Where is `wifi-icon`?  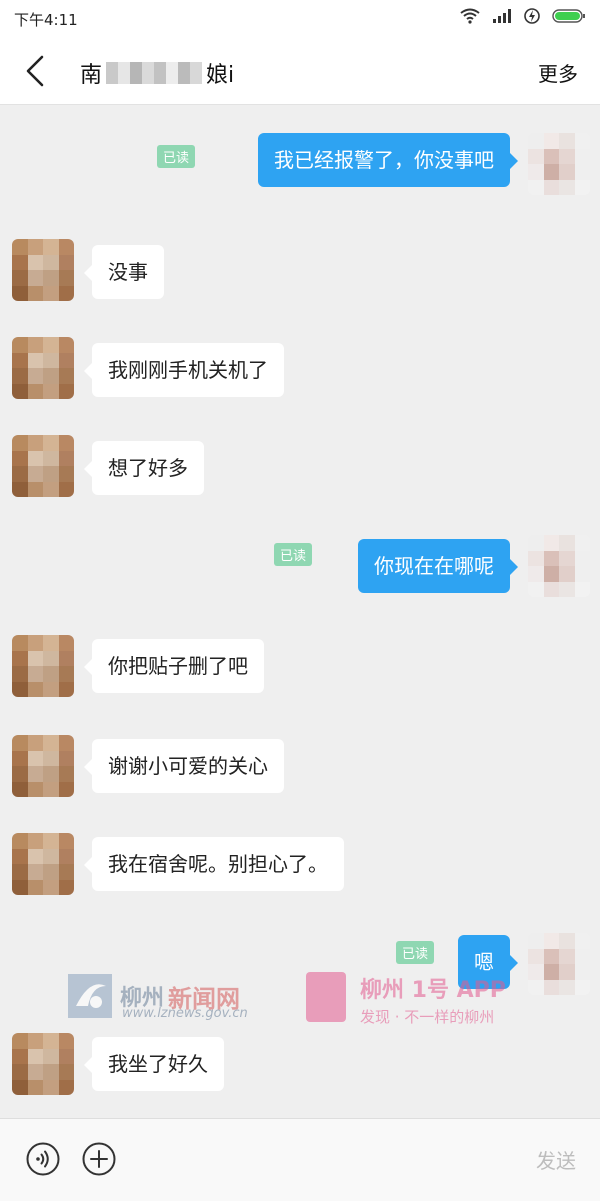
wifi-icon is located at coordinates (470, 16).